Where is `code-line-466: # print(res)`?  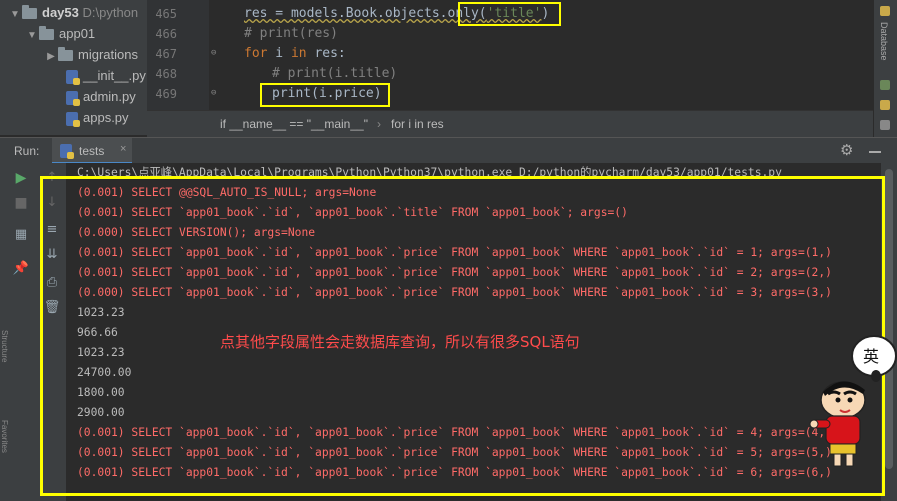
code-line-466: # print(res) is located at coordinates (291, 33).